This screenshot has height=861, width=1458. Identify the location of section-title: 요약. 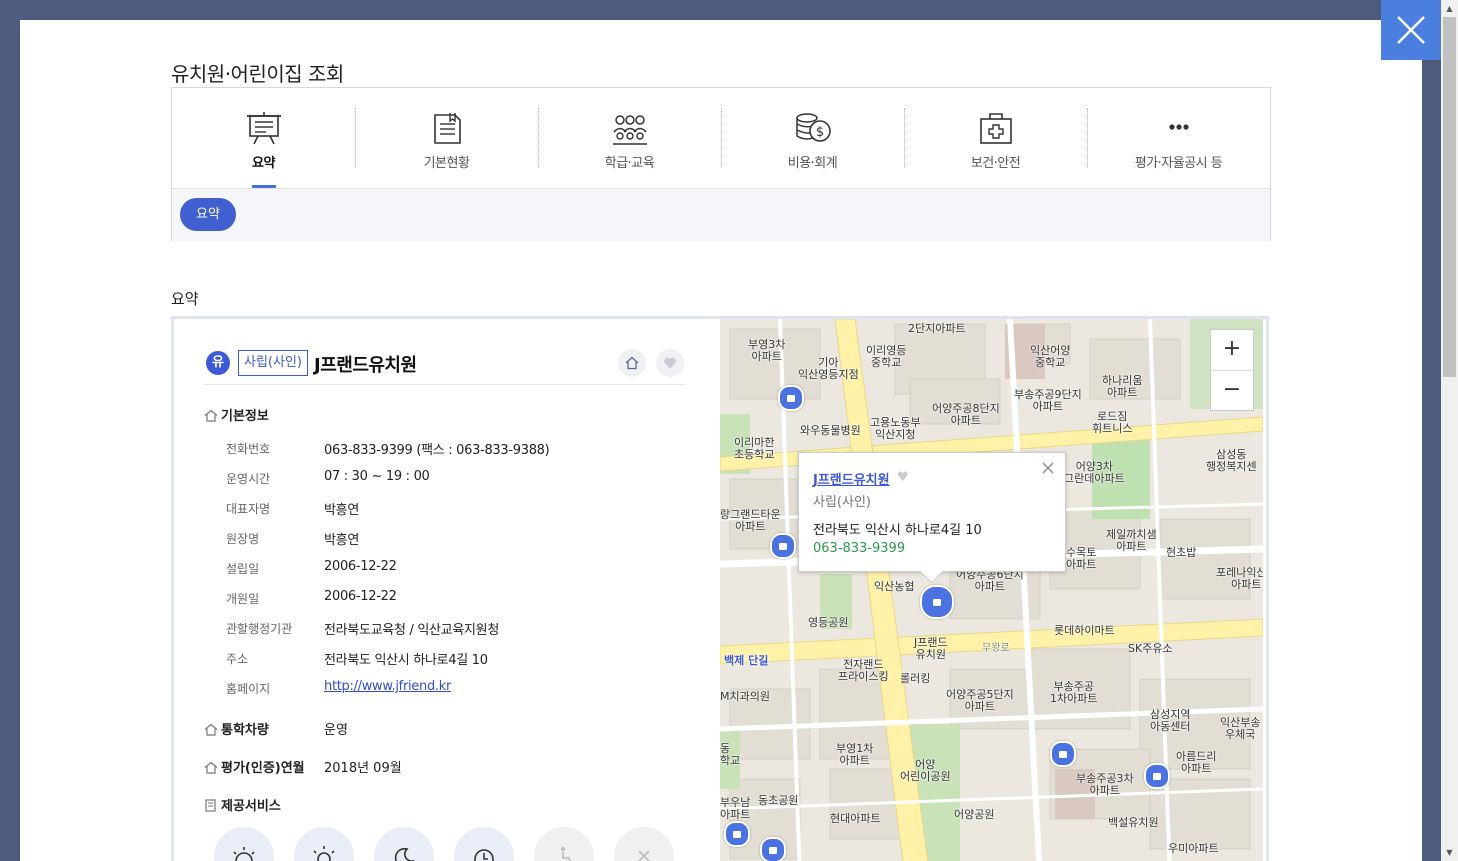
(185, 299).